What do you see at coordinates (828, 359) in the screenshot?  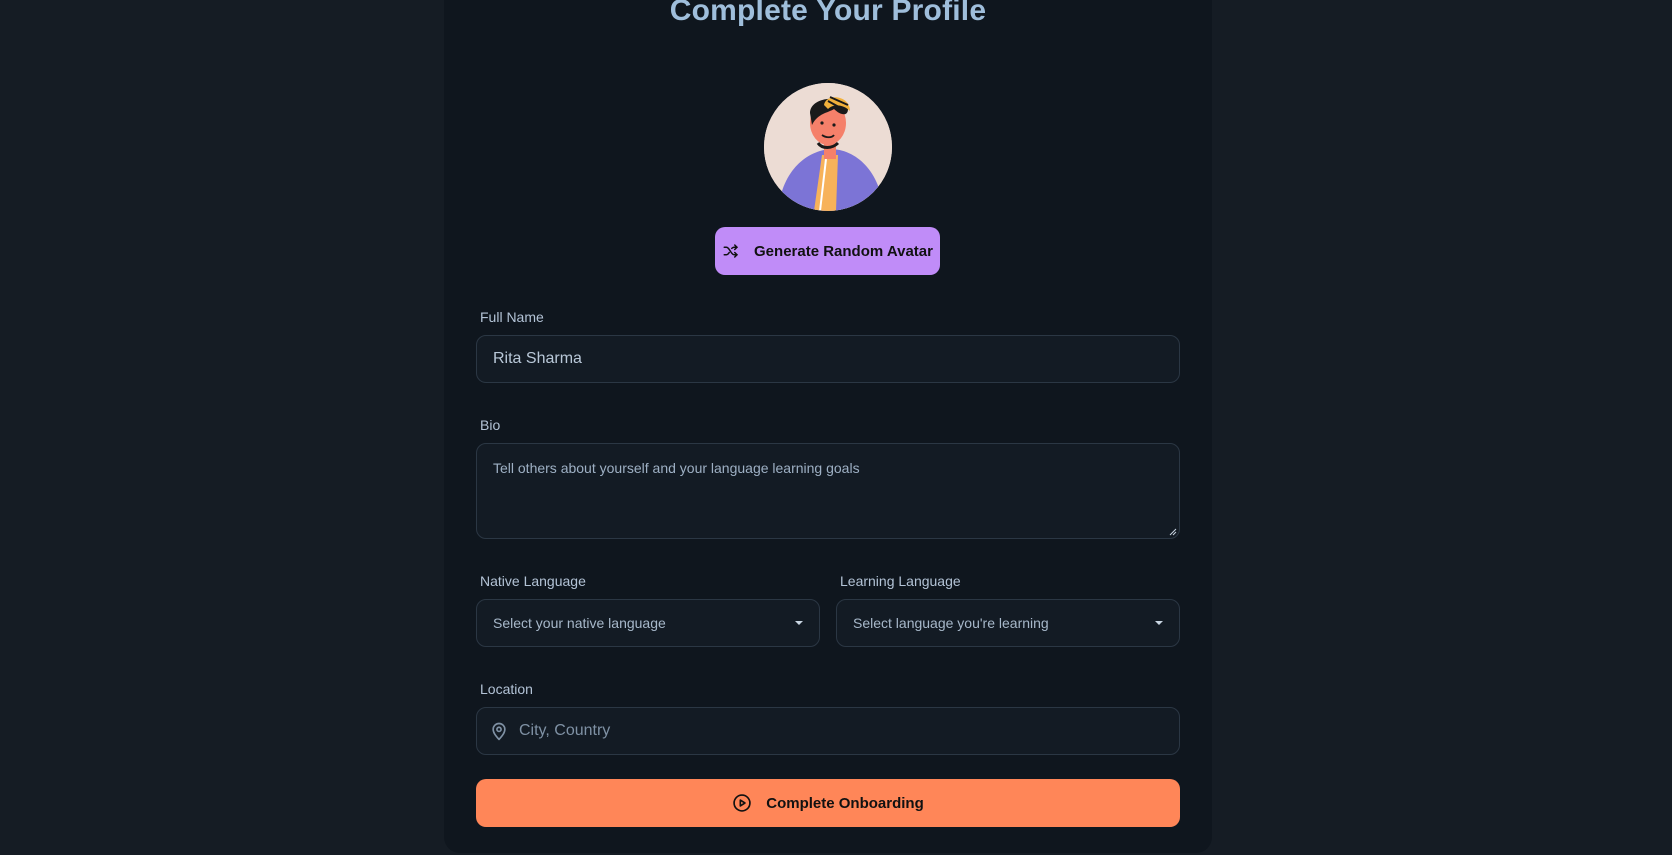 I see `full-name-input: Rita Sharma` at bounding box center [828, 359].